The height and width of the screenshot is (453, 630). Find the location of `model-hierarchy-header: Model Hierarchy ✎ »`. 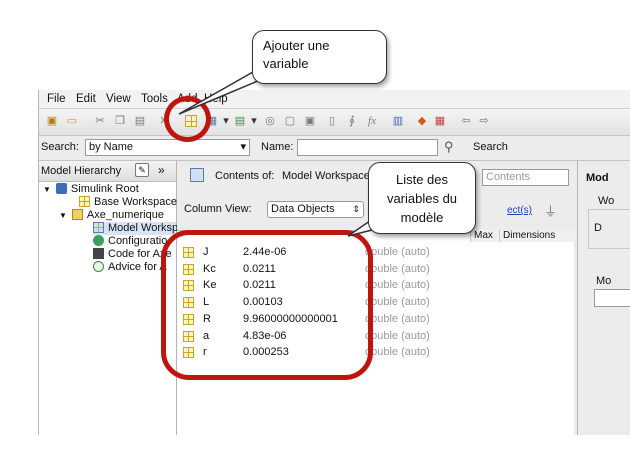

model-hierarchy-header: Model Hierarchy ✎ » is located at coordinates (107, 171).